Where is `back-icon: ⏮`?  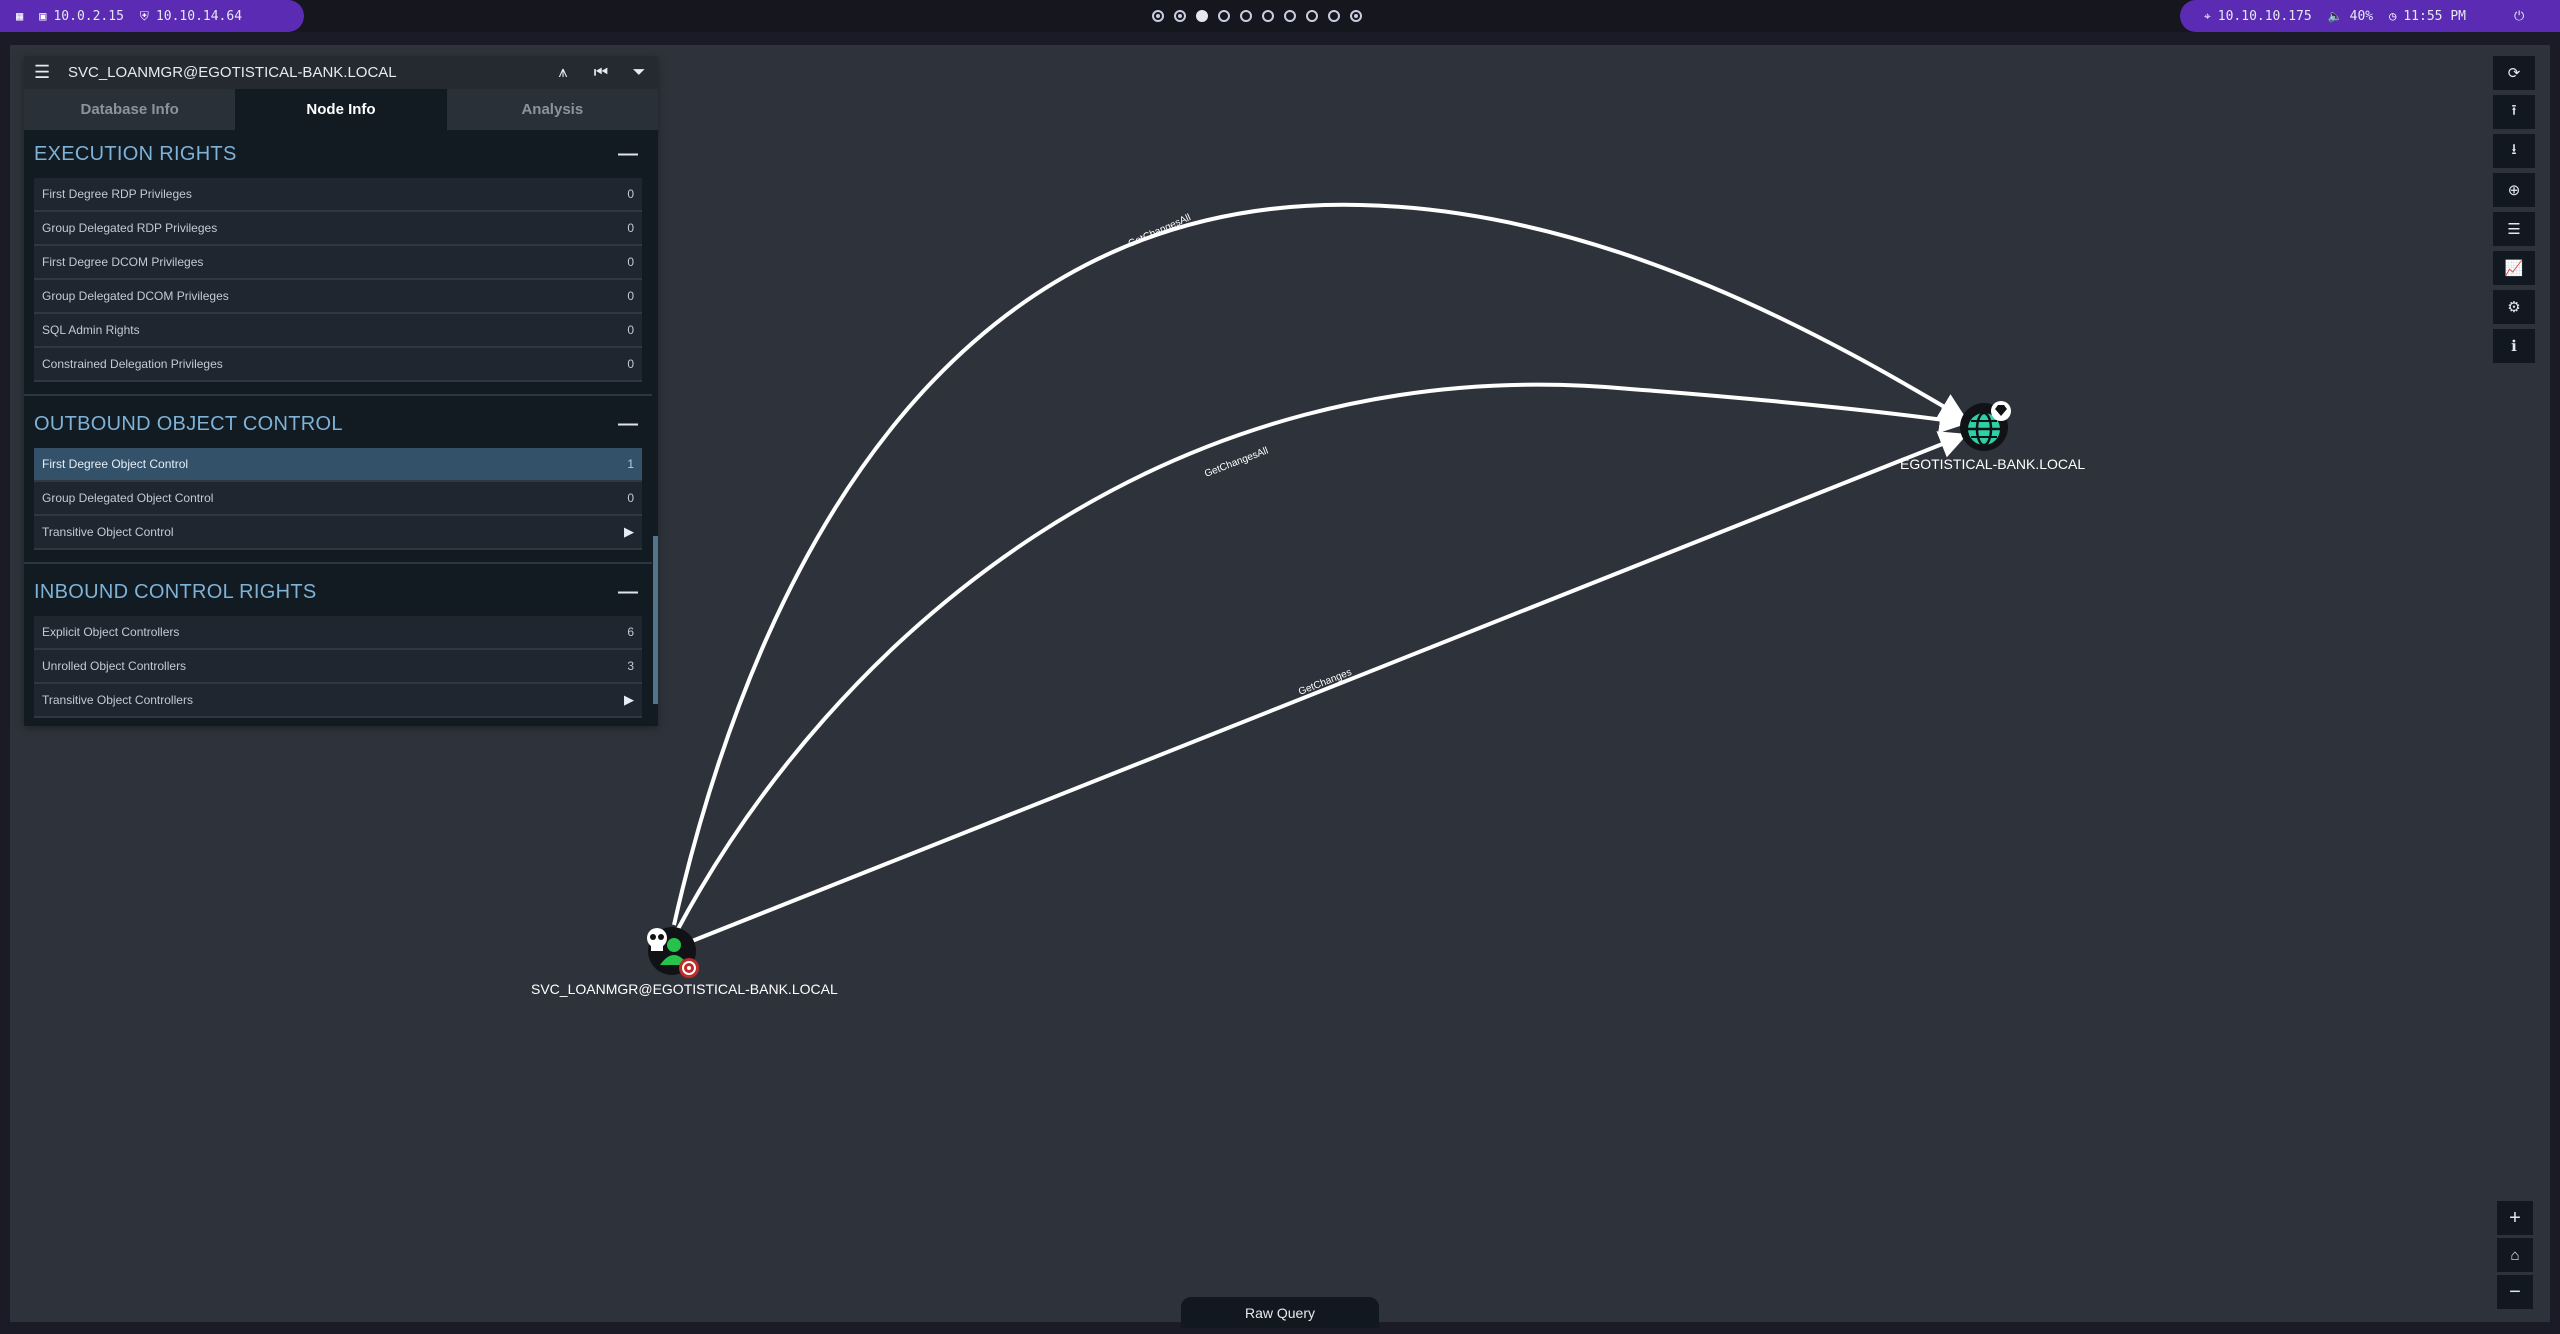 back-icon: ⏮ is located at coordinates (601, 73).